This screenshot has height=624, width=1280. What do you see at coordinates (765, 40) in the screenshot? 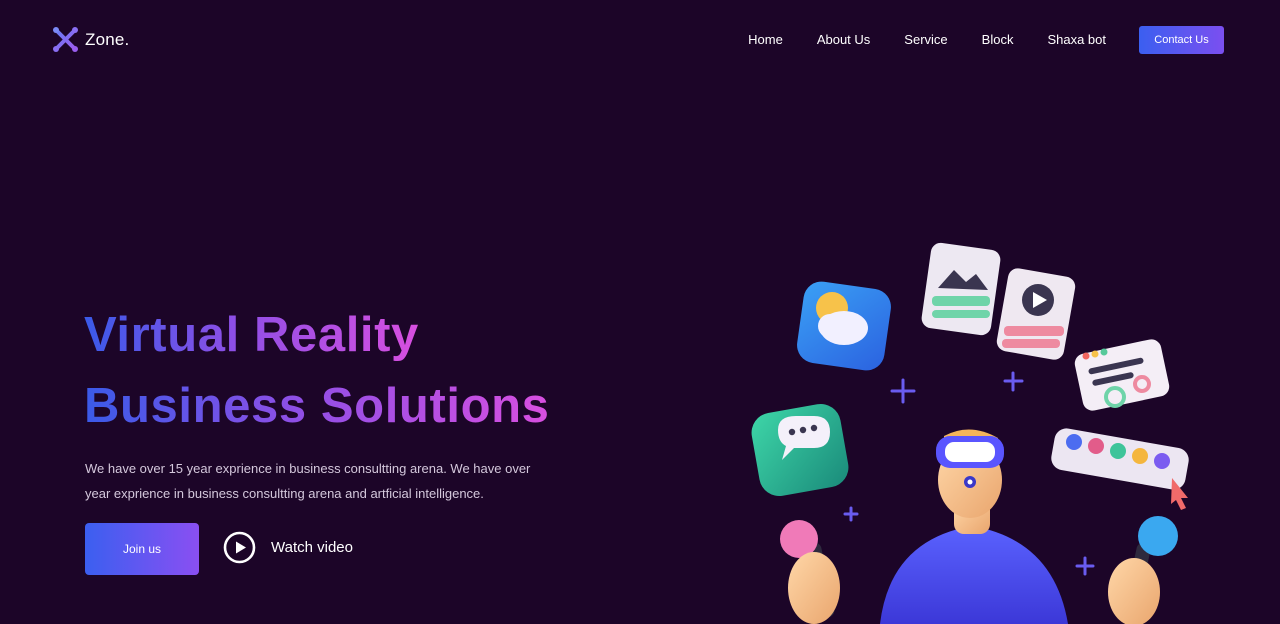
I see `nav-home: Home` at bounding box center [765, 40].